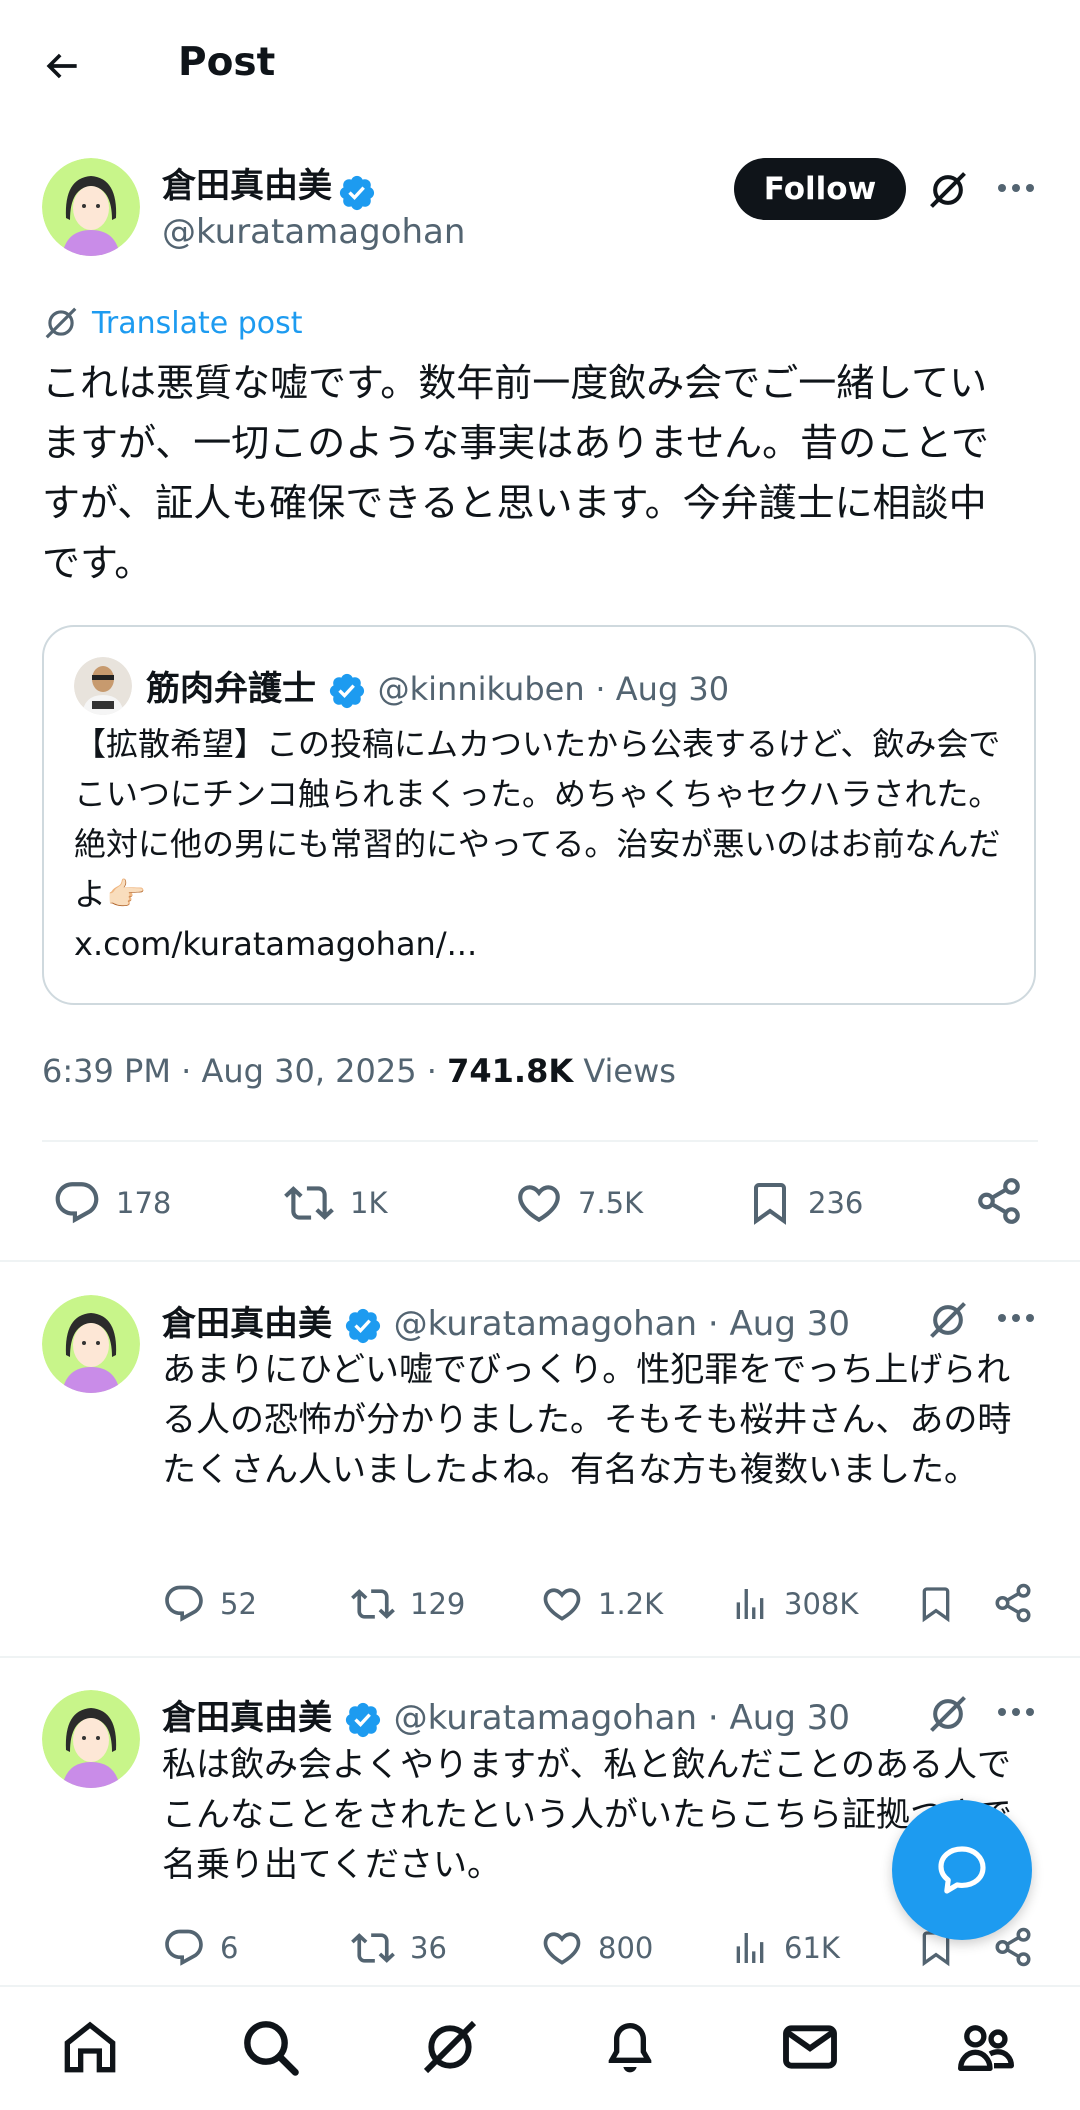  I want to click on repost-count: 36, so click(428, 1948).